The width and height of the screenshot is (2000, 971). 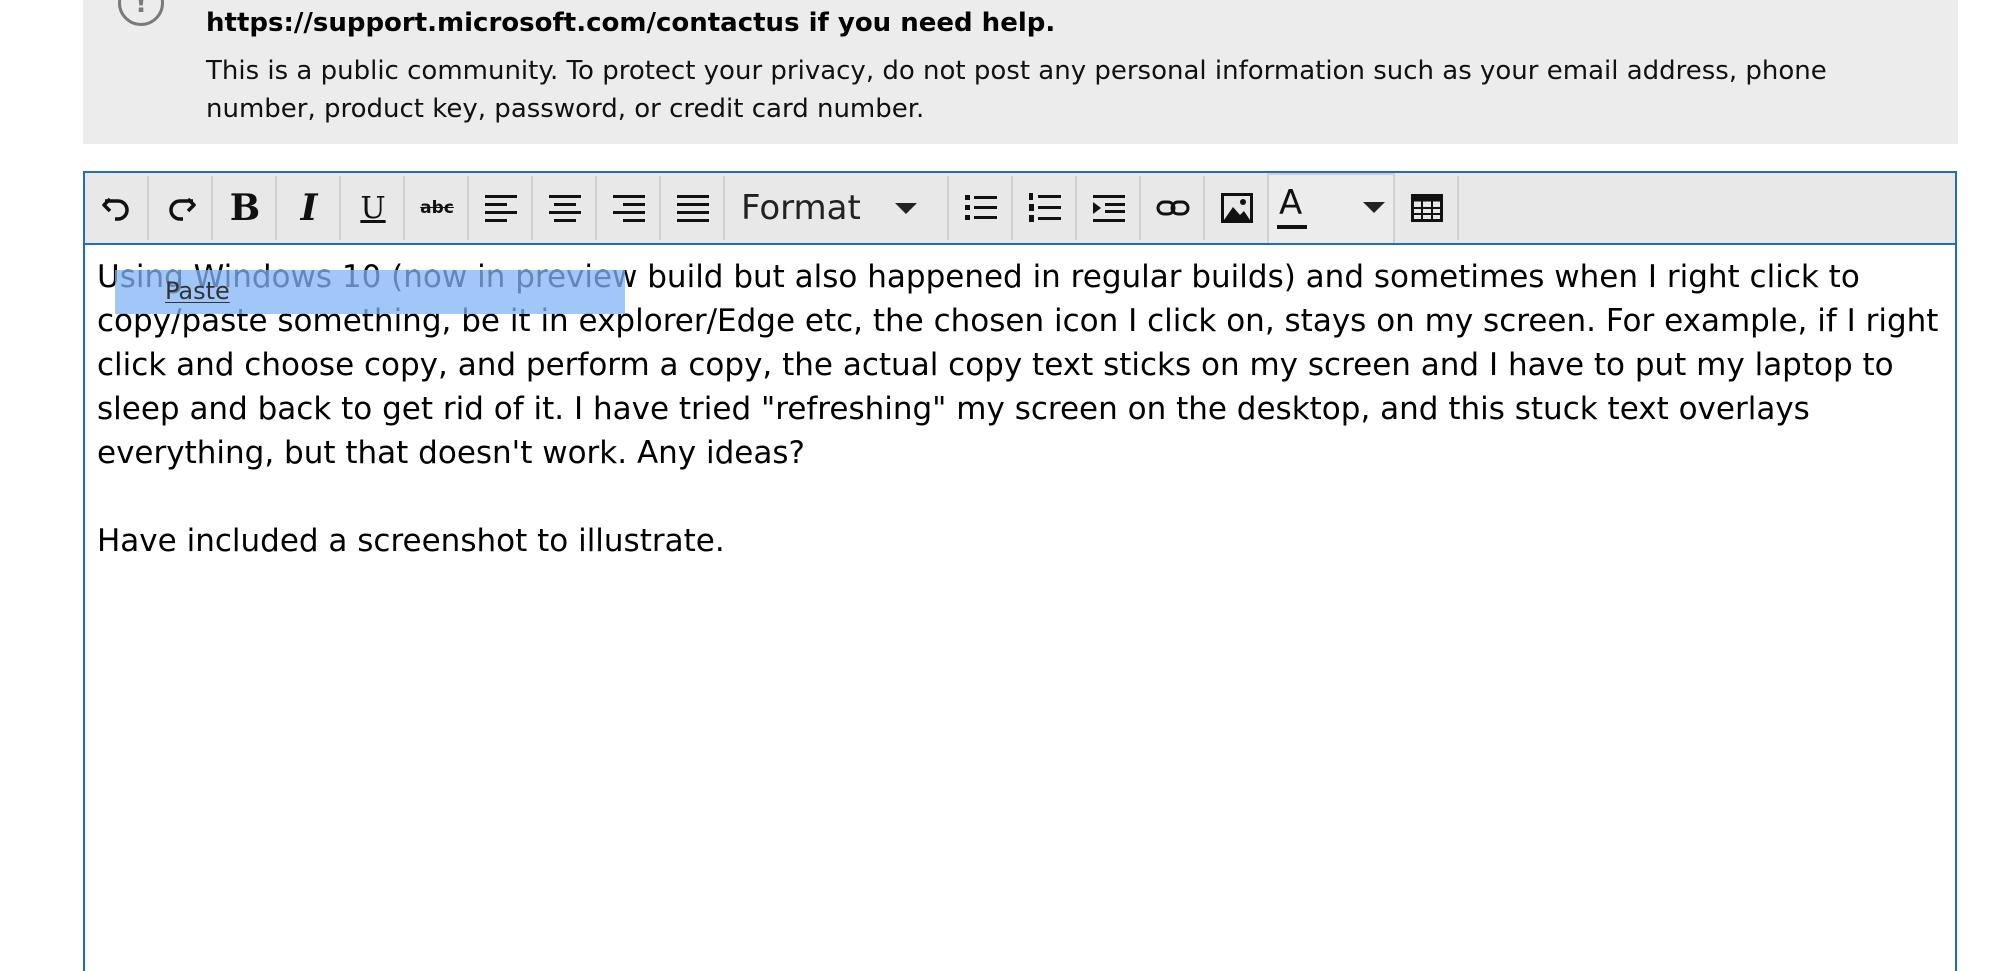 I want to click on underline-button: U, so click(x=374, y=208).